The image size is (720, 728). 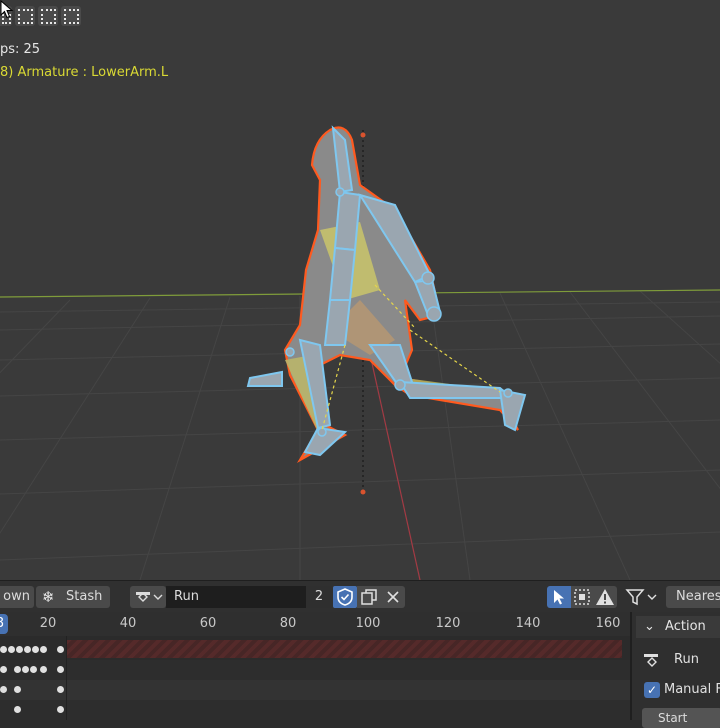 What do you see at coordinates (236, 597) in the screenshot?
I see `action-name-field: Run` at bounding box center [236, 597].